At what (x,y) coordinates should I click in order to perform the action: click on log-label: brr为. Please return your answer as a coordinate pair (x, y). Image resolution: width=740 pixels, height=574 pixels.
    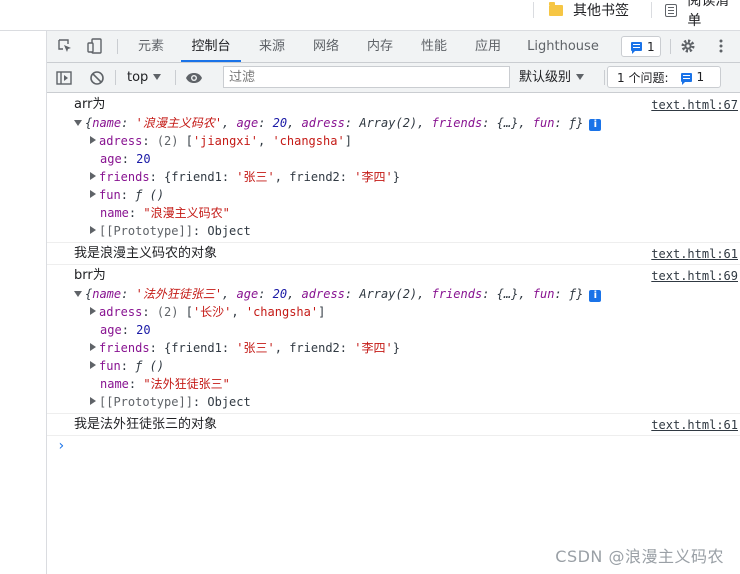
    Looking at the image, I should click on (90, 275).